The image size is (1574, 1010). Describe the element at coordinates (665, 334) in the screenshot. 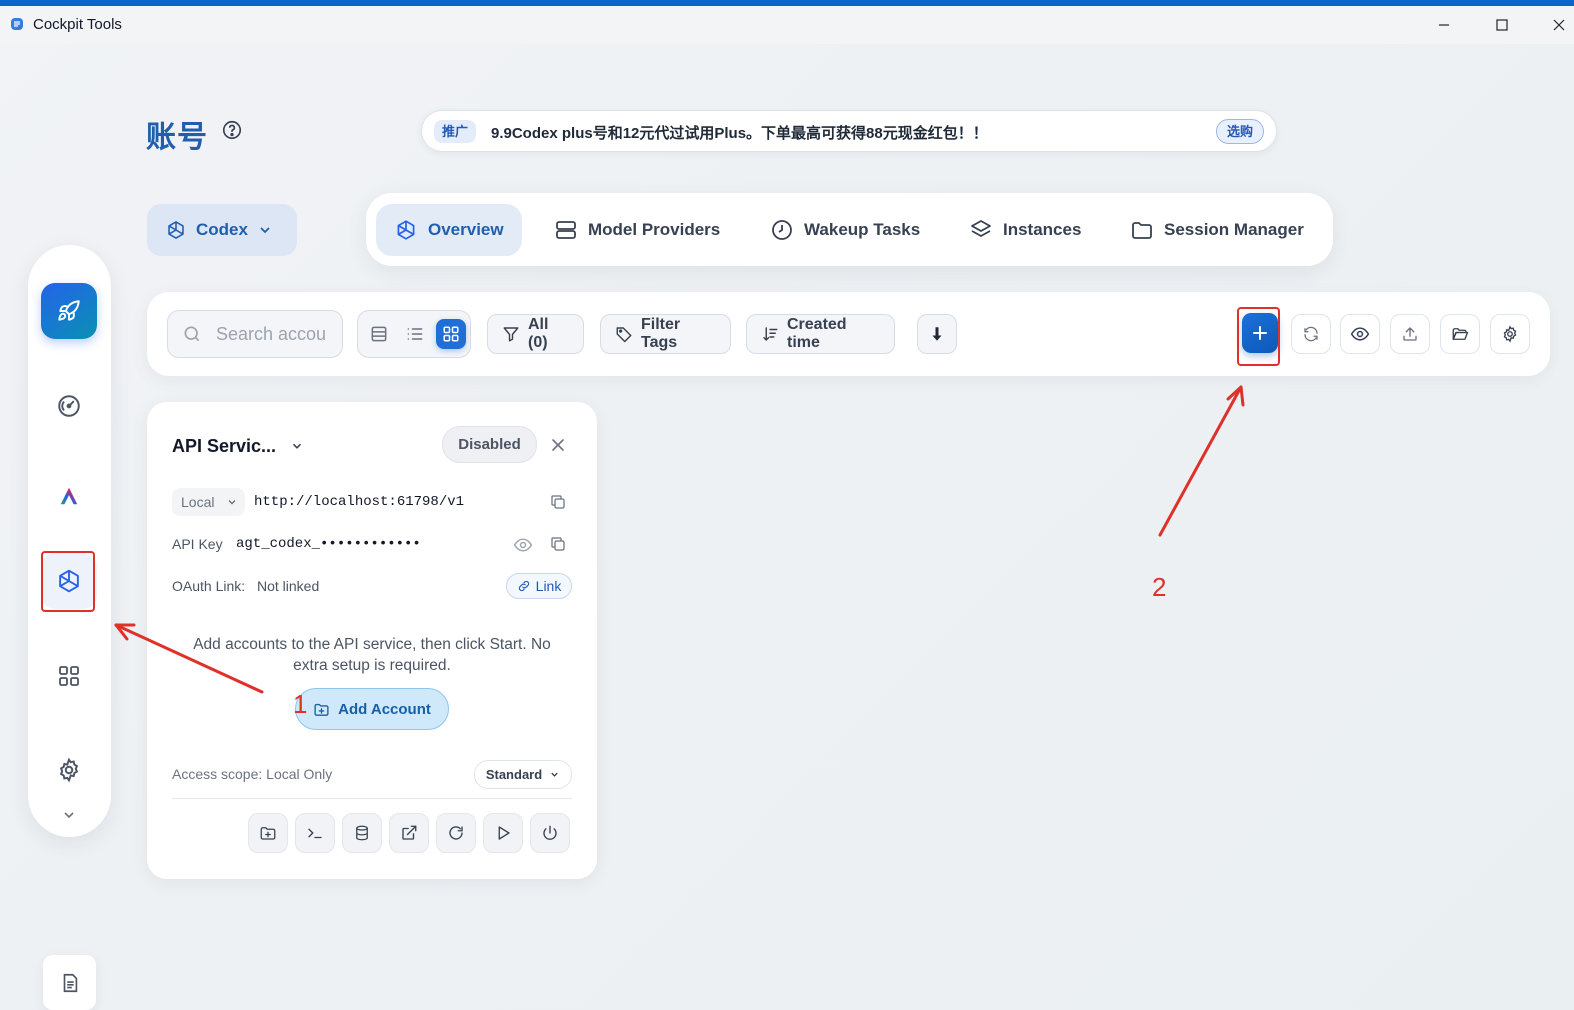

I see `filter-tags-button: Filter Tags` at that location.